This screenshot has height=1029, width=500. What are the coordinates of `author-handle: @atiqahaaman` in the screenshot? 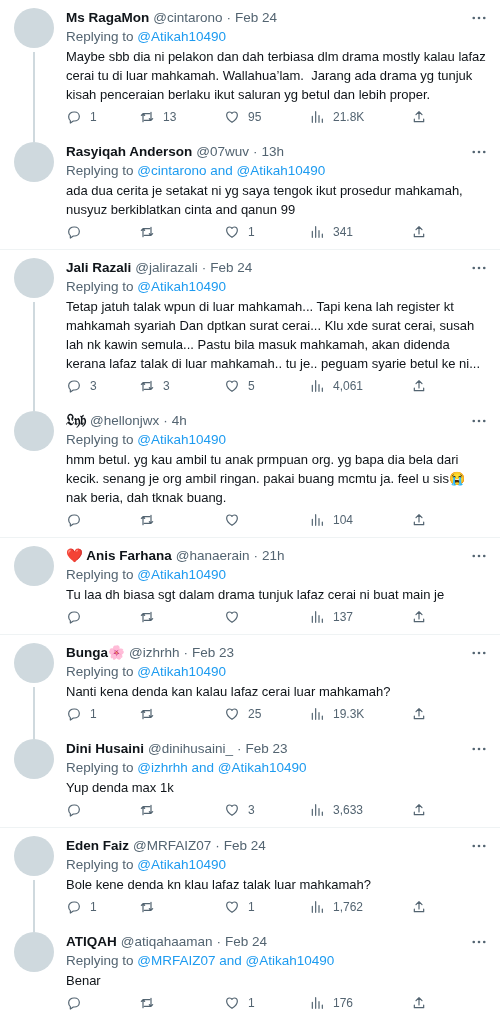 It's located at (166, 941).